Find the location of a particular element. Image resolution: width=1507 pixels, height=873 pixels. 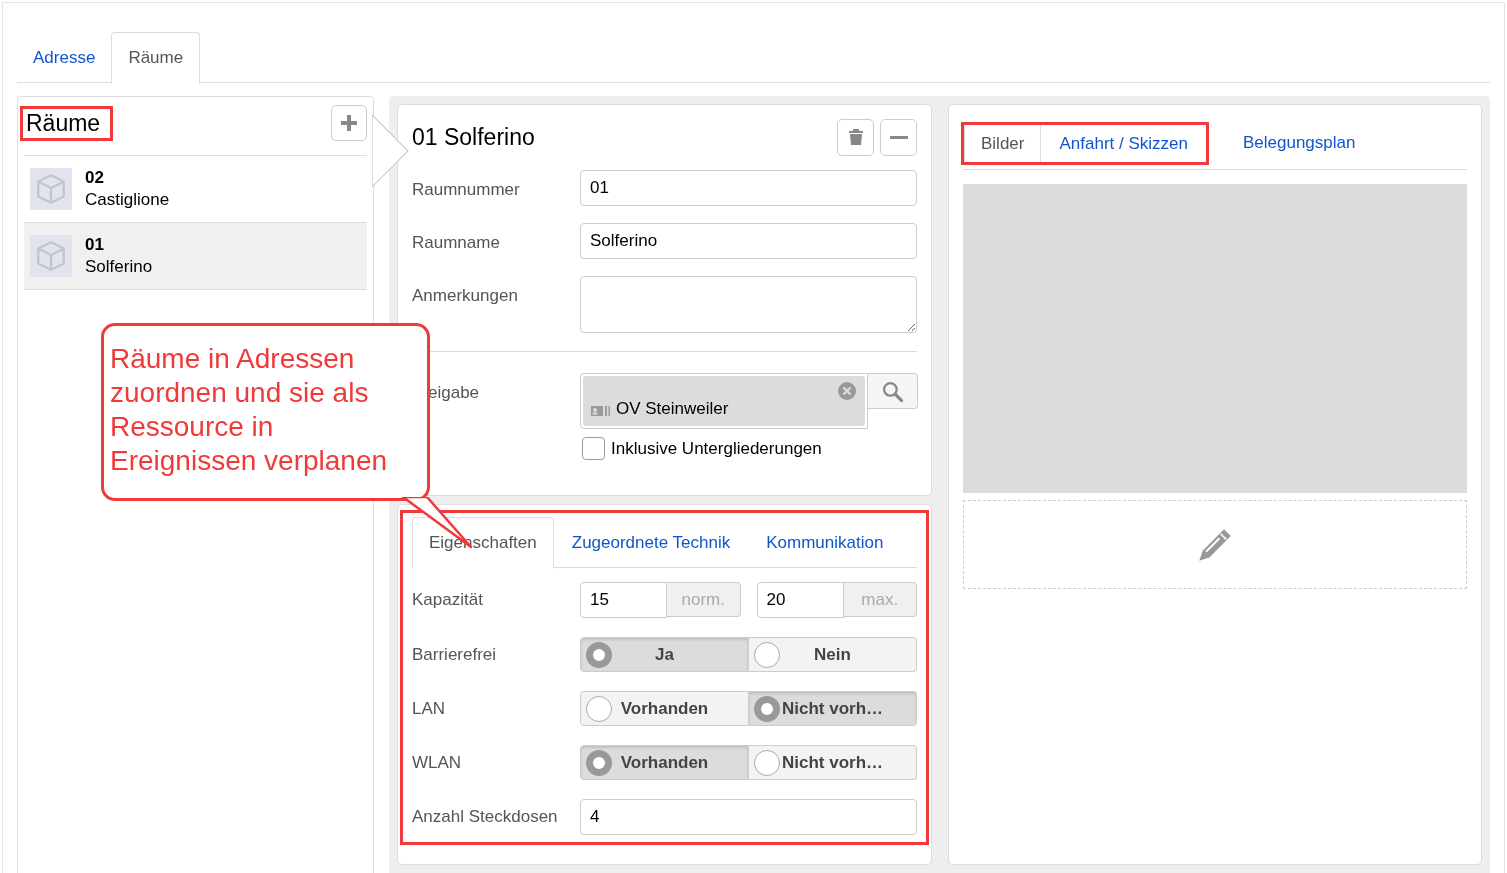

room-name: Castiglione is located at coordinates (127, 200).